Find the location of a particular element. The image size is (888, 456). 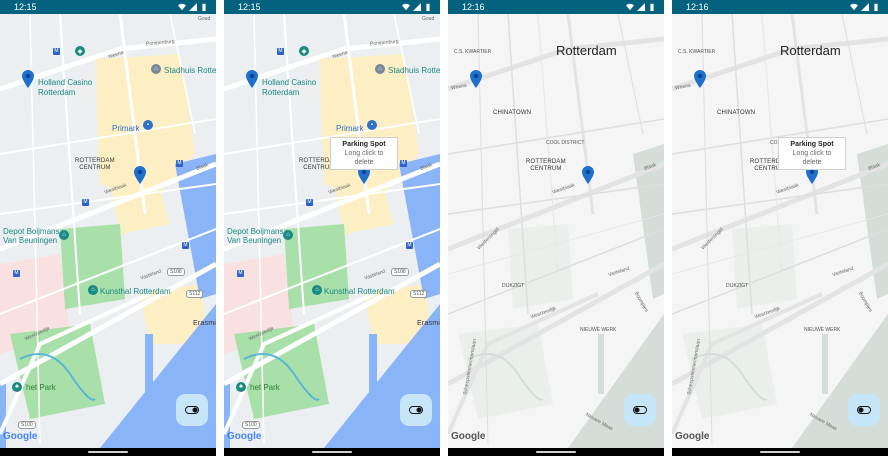

road-shield-s100: S100 is located at coordinates (27, 425).